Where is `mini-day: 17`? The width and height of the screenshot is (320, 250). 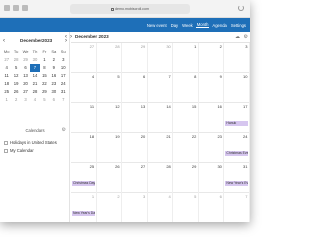 mini-day: 17 is located at coordinates (63, 76).